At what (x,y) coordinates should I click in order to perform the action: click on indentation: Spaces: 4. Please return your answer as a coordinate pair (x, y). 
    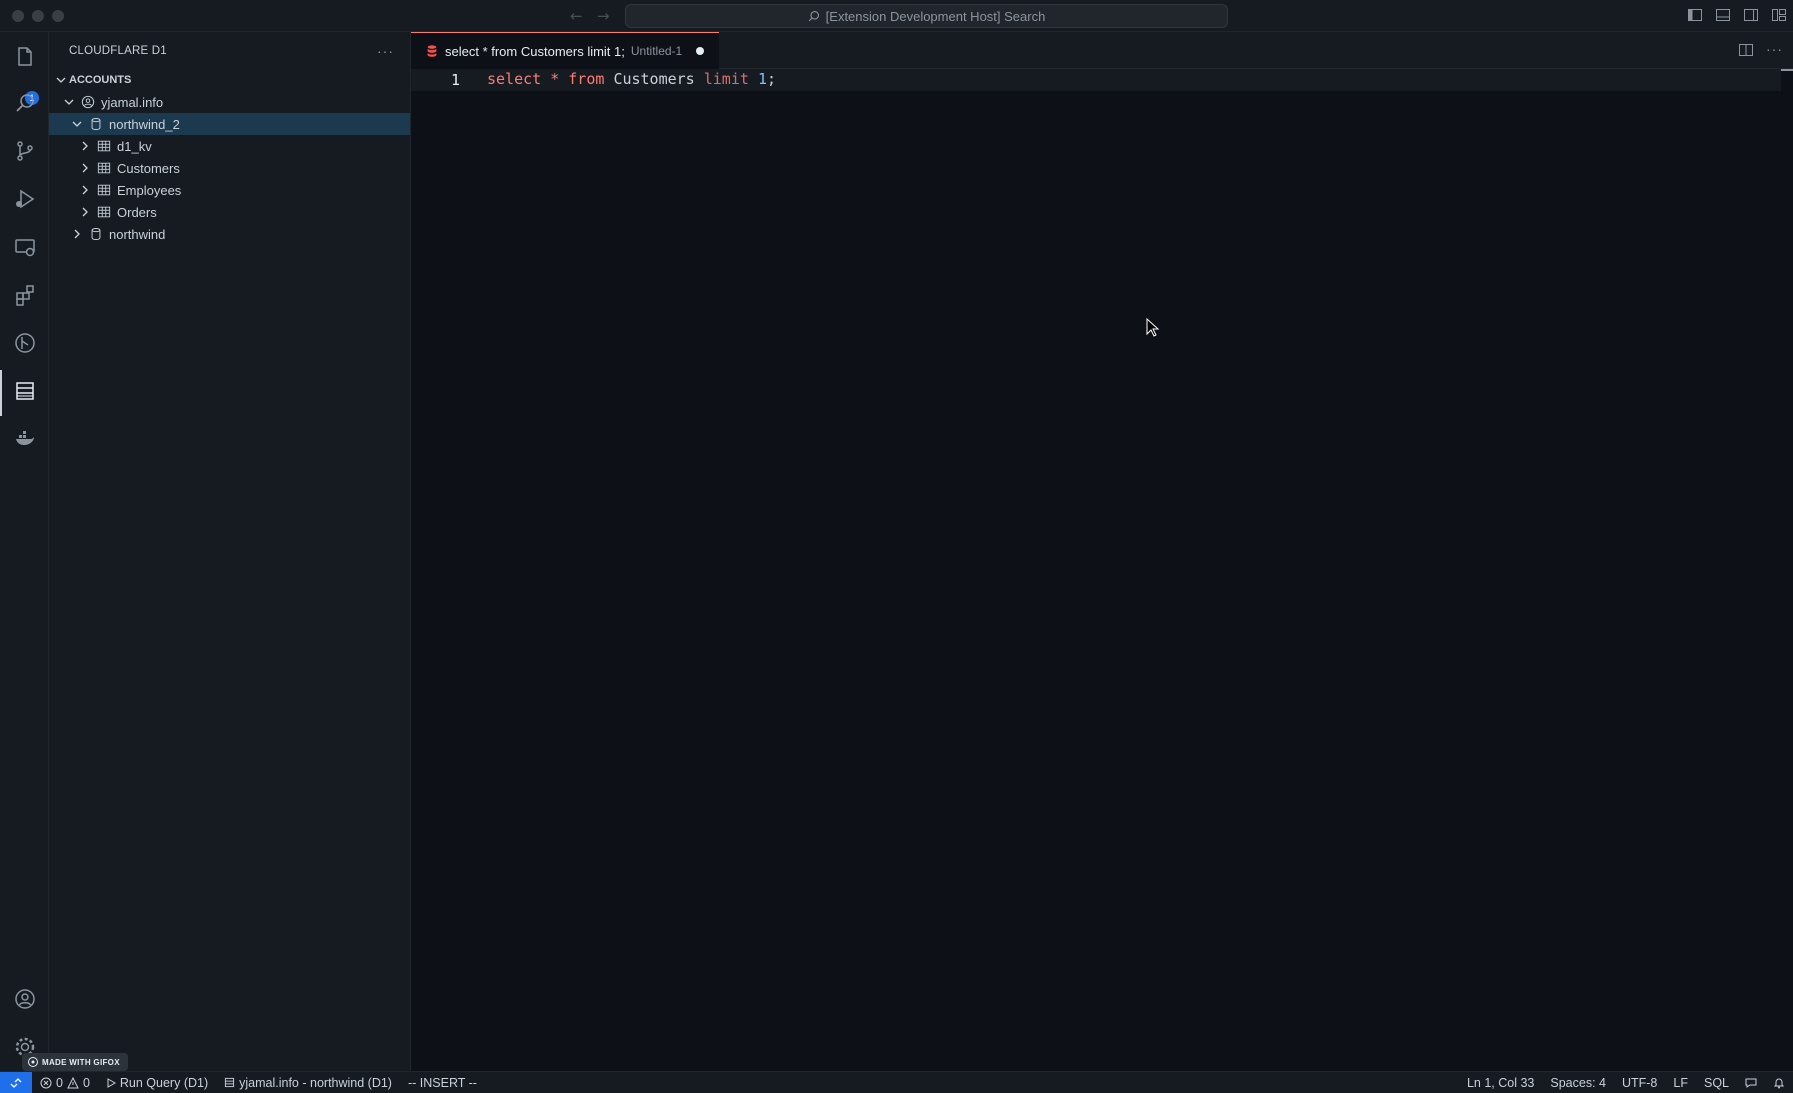
    Looking at the image, I should click on (1578, 1083).